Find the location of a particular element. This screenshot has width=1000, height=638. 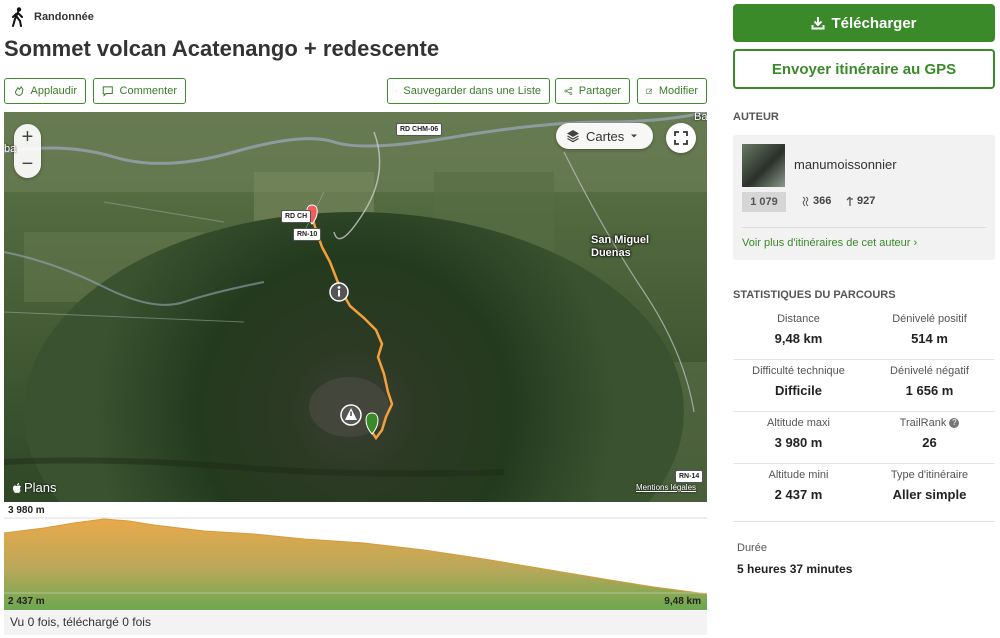

stat-label: Type d'itinéraire is located at coordinates (929, 475).